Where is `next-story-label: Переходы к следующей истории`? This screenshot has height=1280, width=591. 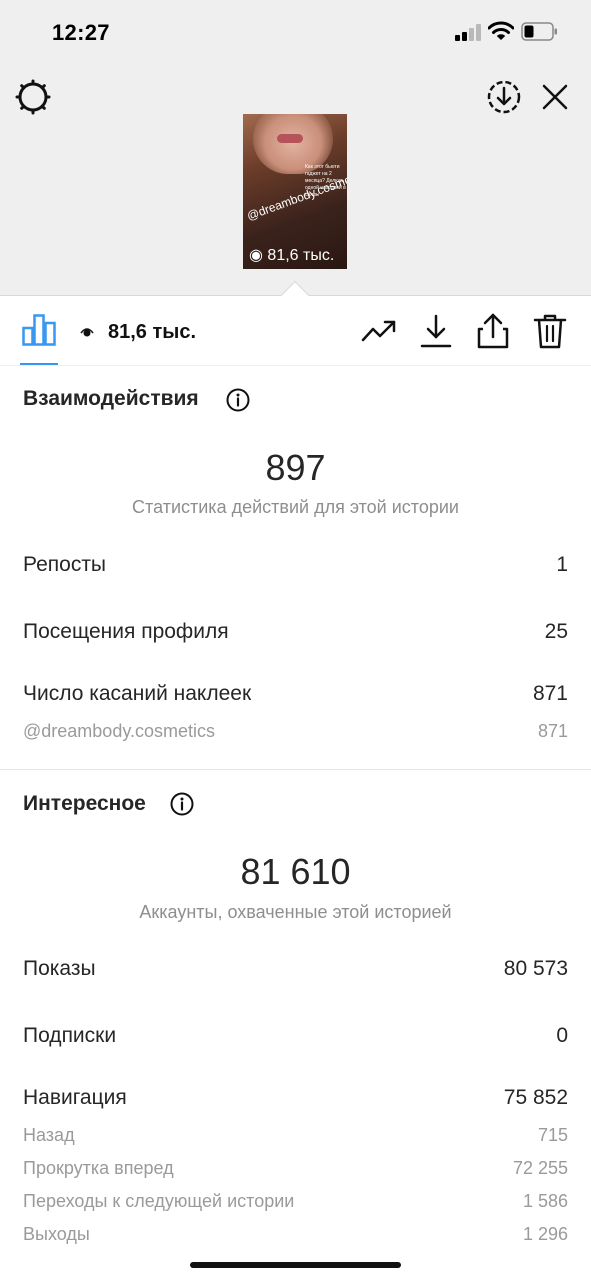 next-story-label: Переходы к следующей истории is located at coordinates (159, 1201).